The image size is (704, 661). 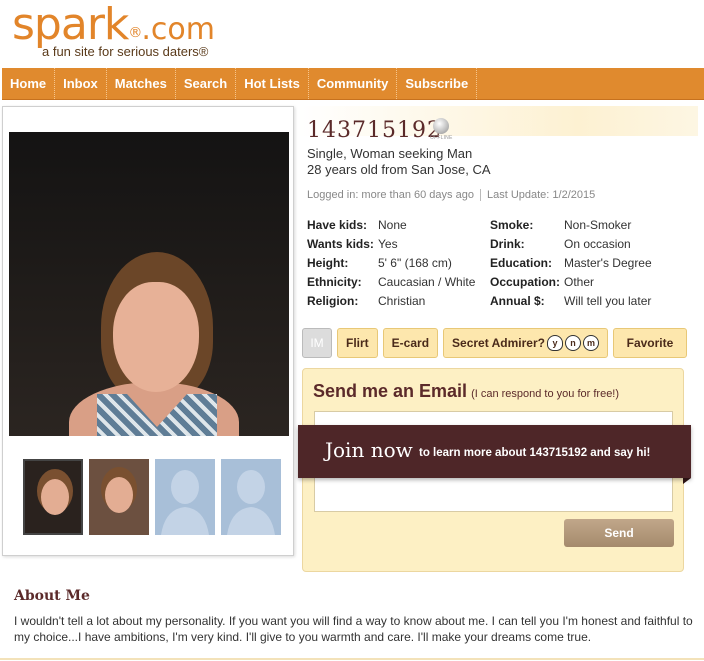 I want to click on attr-row: Wants kids: Yes, so click(x=352, y=244).